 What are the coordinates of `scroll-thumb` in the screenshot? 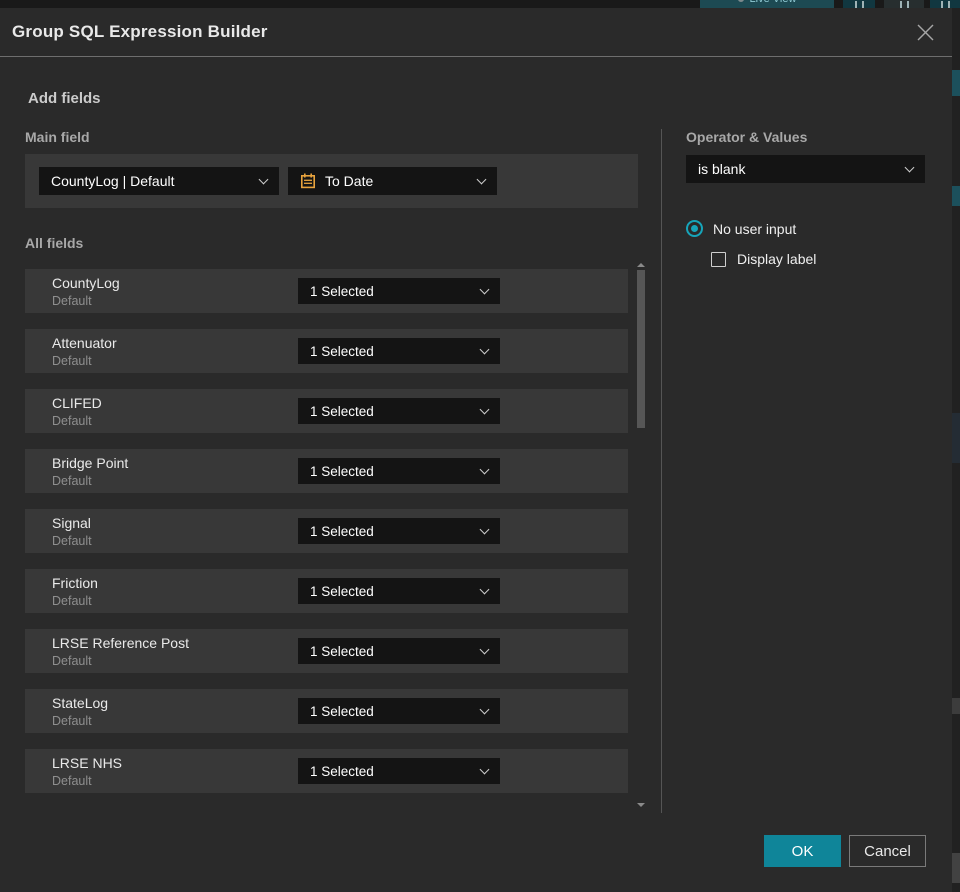 It's located at (641, 349).